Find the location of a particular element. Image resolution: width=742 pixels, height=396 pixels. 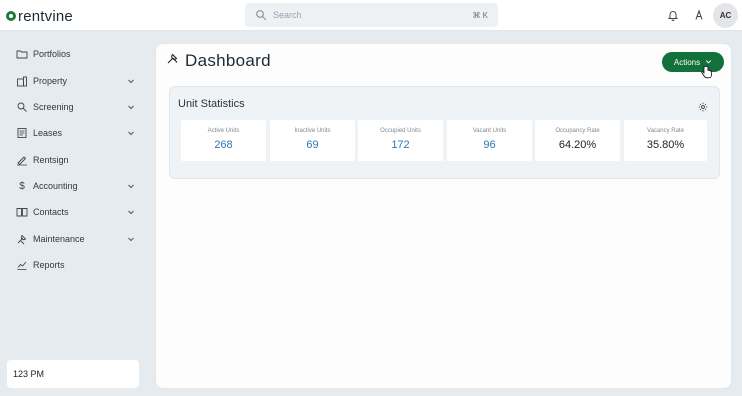

sidebar-item-label: Rentsign is located at coordinates (51, 160).